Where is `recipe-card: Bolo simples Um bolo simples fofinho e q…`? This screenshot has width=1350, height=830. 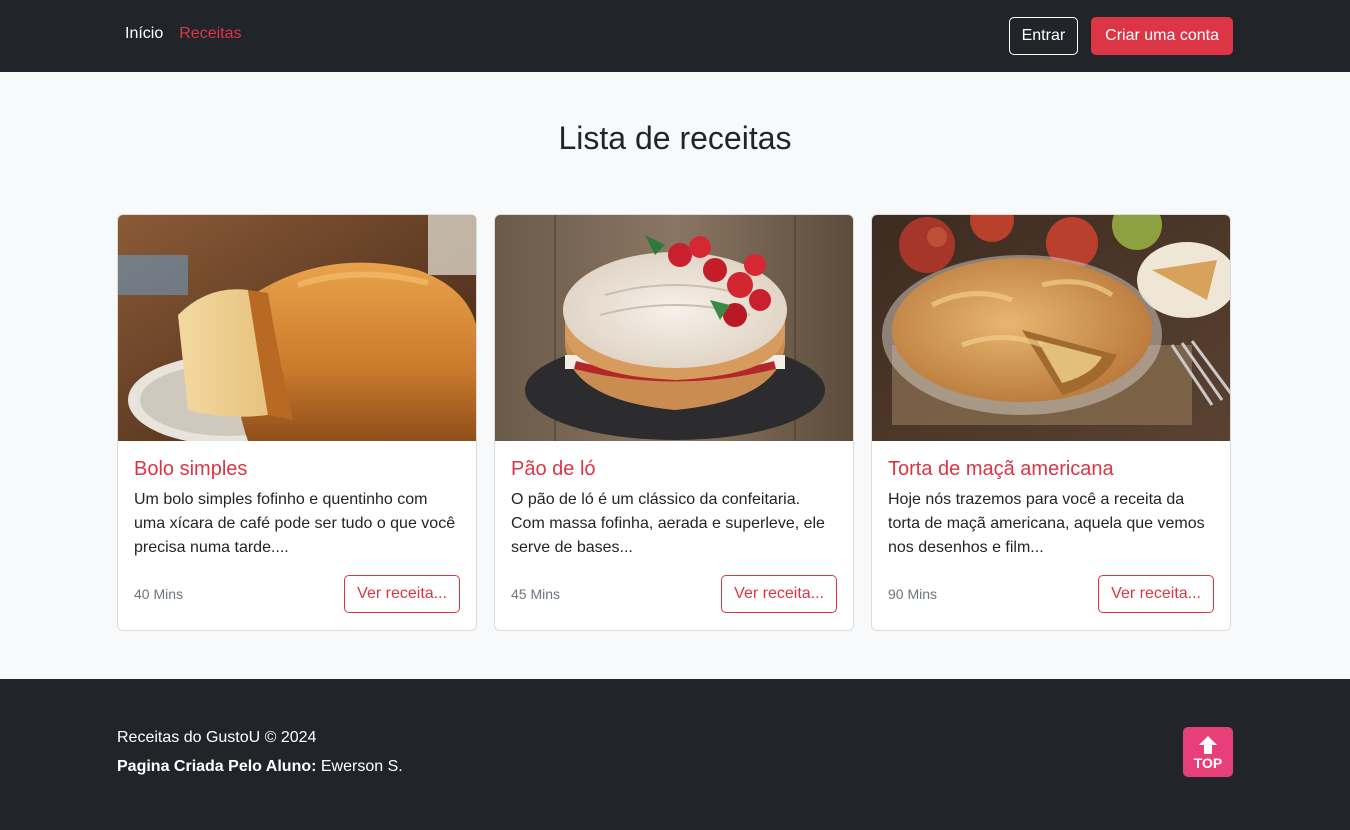
recipe-card: Bolo simples Um bolo simples fofinho e q… is located at coordinates (297, 422).